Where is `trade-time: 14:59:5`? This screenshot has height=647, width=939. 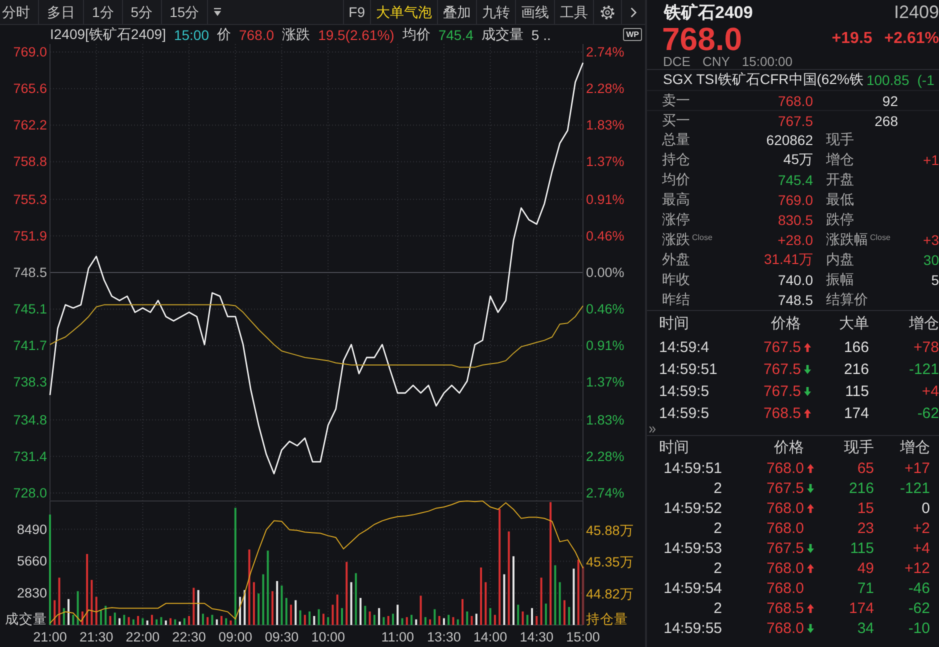
trade-time: 14:59:5 is located at coordinates (684, 391).